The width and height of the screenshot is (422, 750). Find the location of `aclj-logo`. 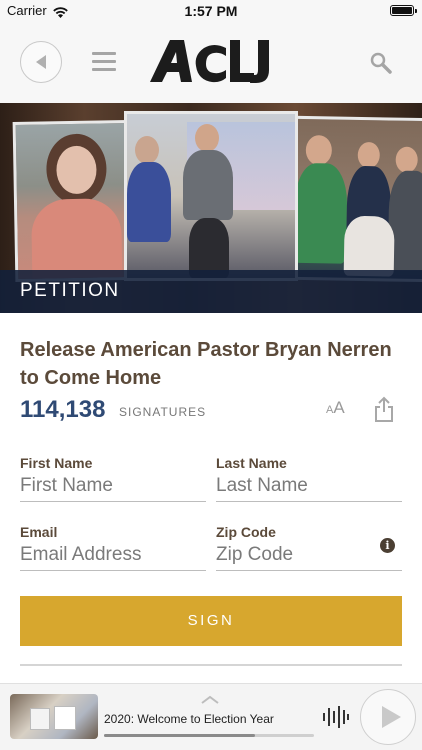

aclj-logo is located at coordinates (211, 61).